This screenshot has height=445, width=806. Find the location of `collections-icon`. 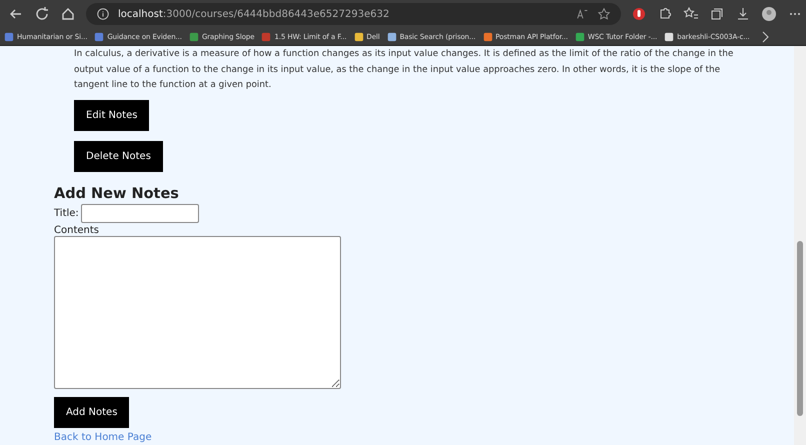

collections-icon is located at coordinates (717, 14).